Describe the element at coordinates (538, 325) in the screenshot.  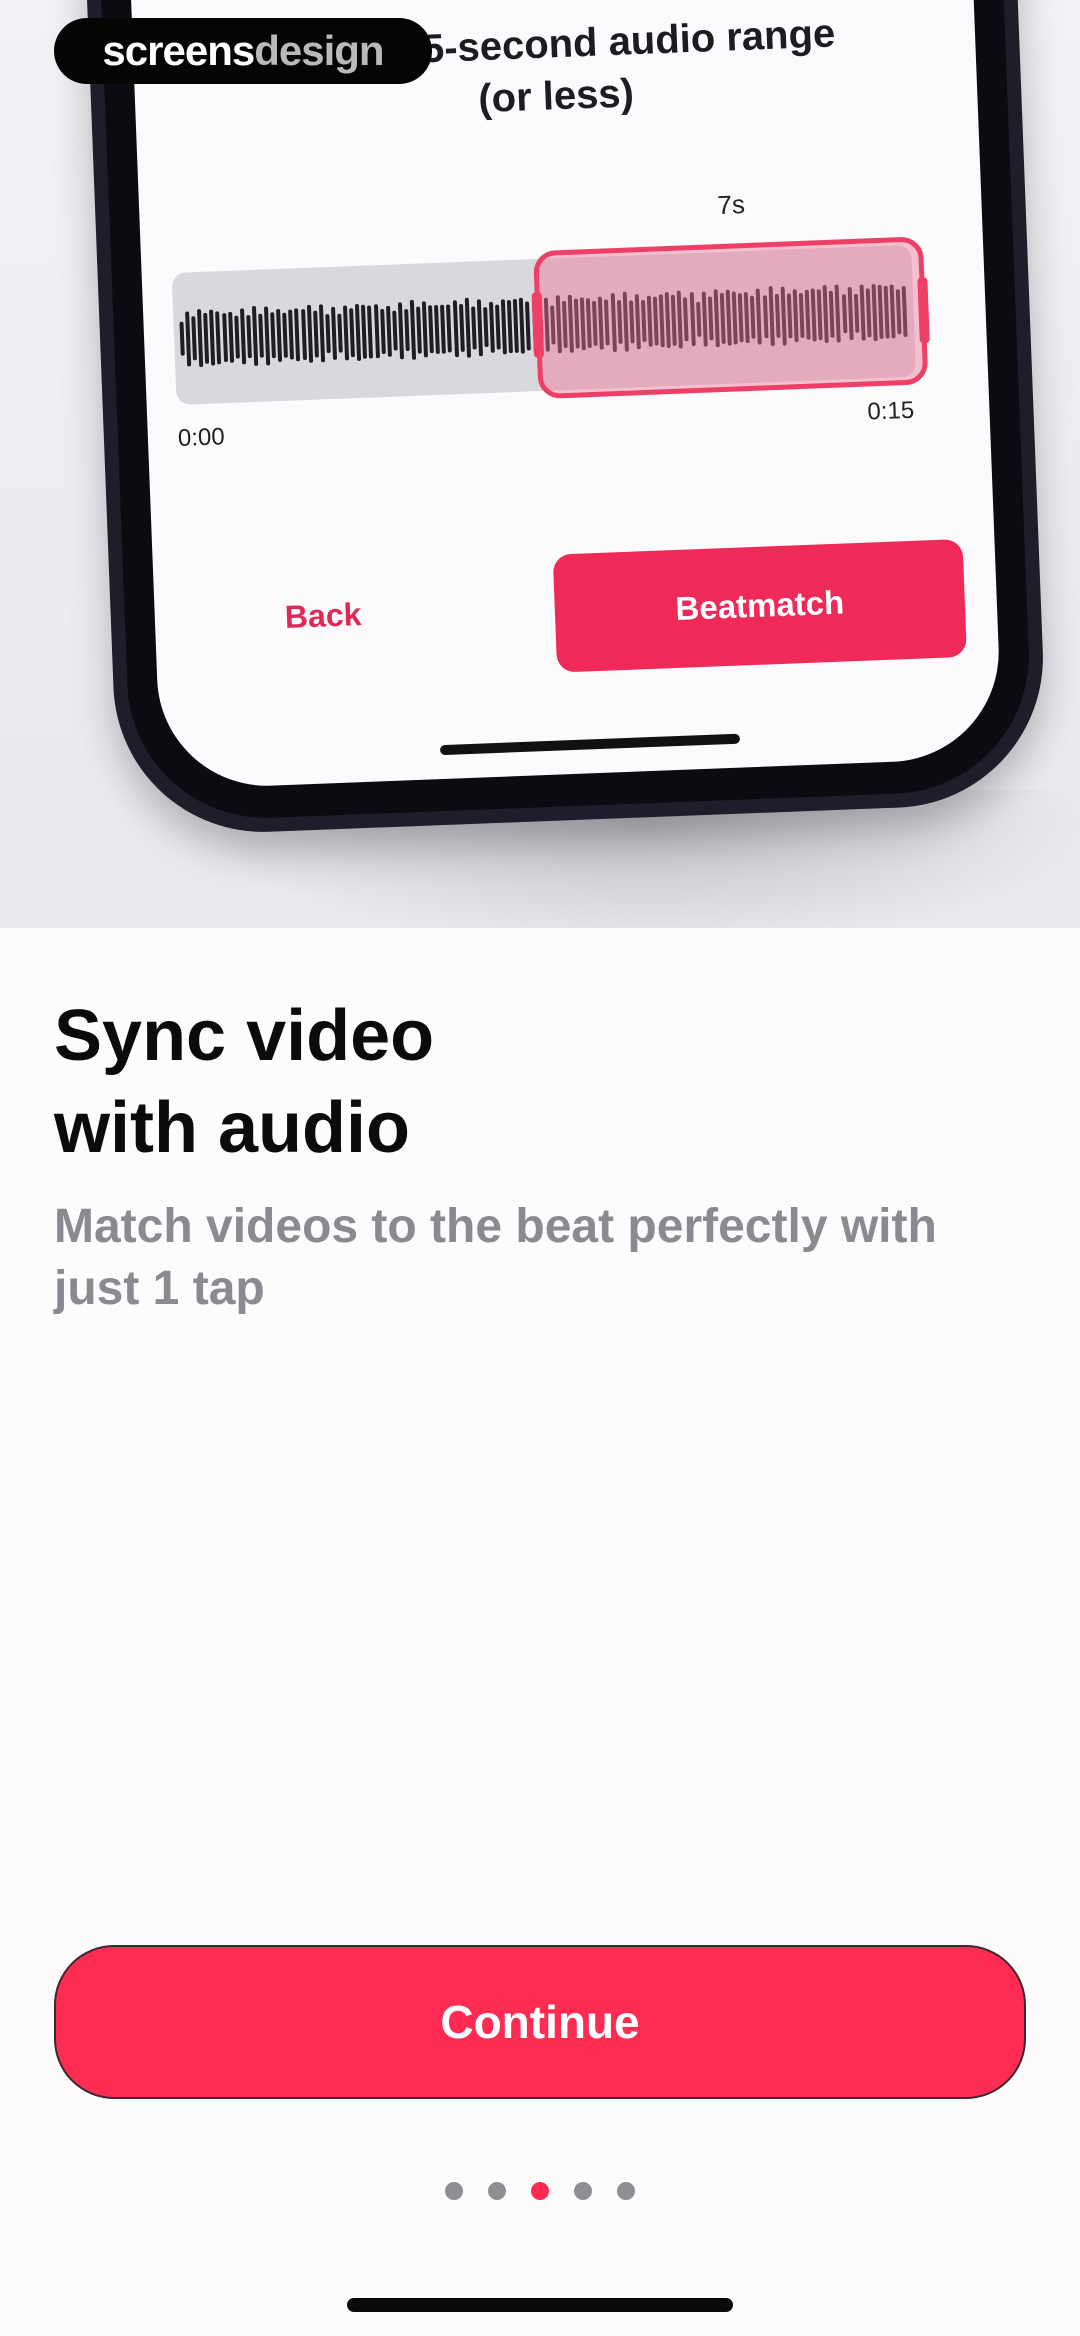
I see `selection-handle-left` at that location.